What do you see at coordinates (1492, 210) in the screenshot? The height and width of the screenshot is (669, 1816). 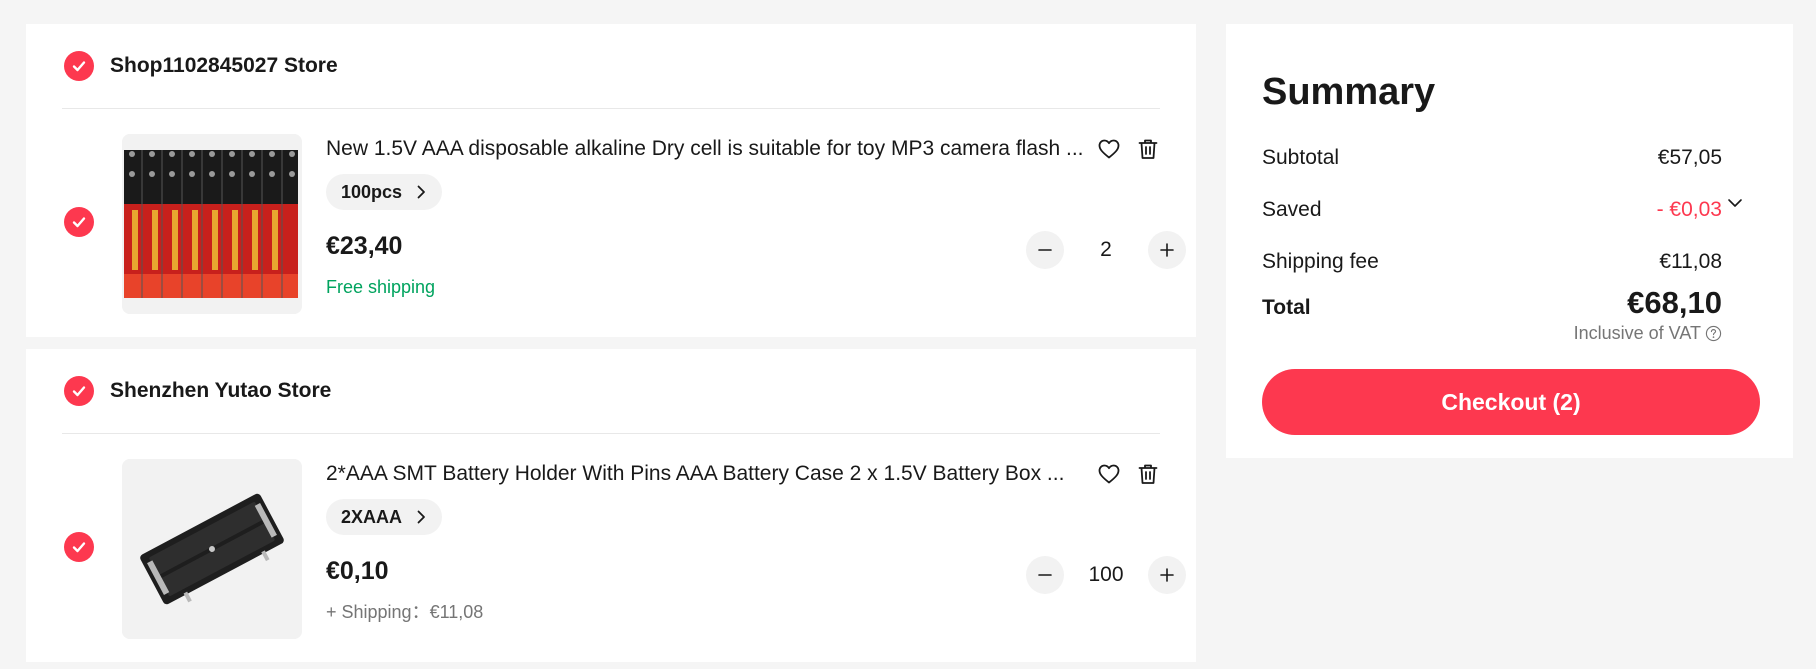 I see `saved-row: Saved - €0,03` at bounding box center [1492, 210].